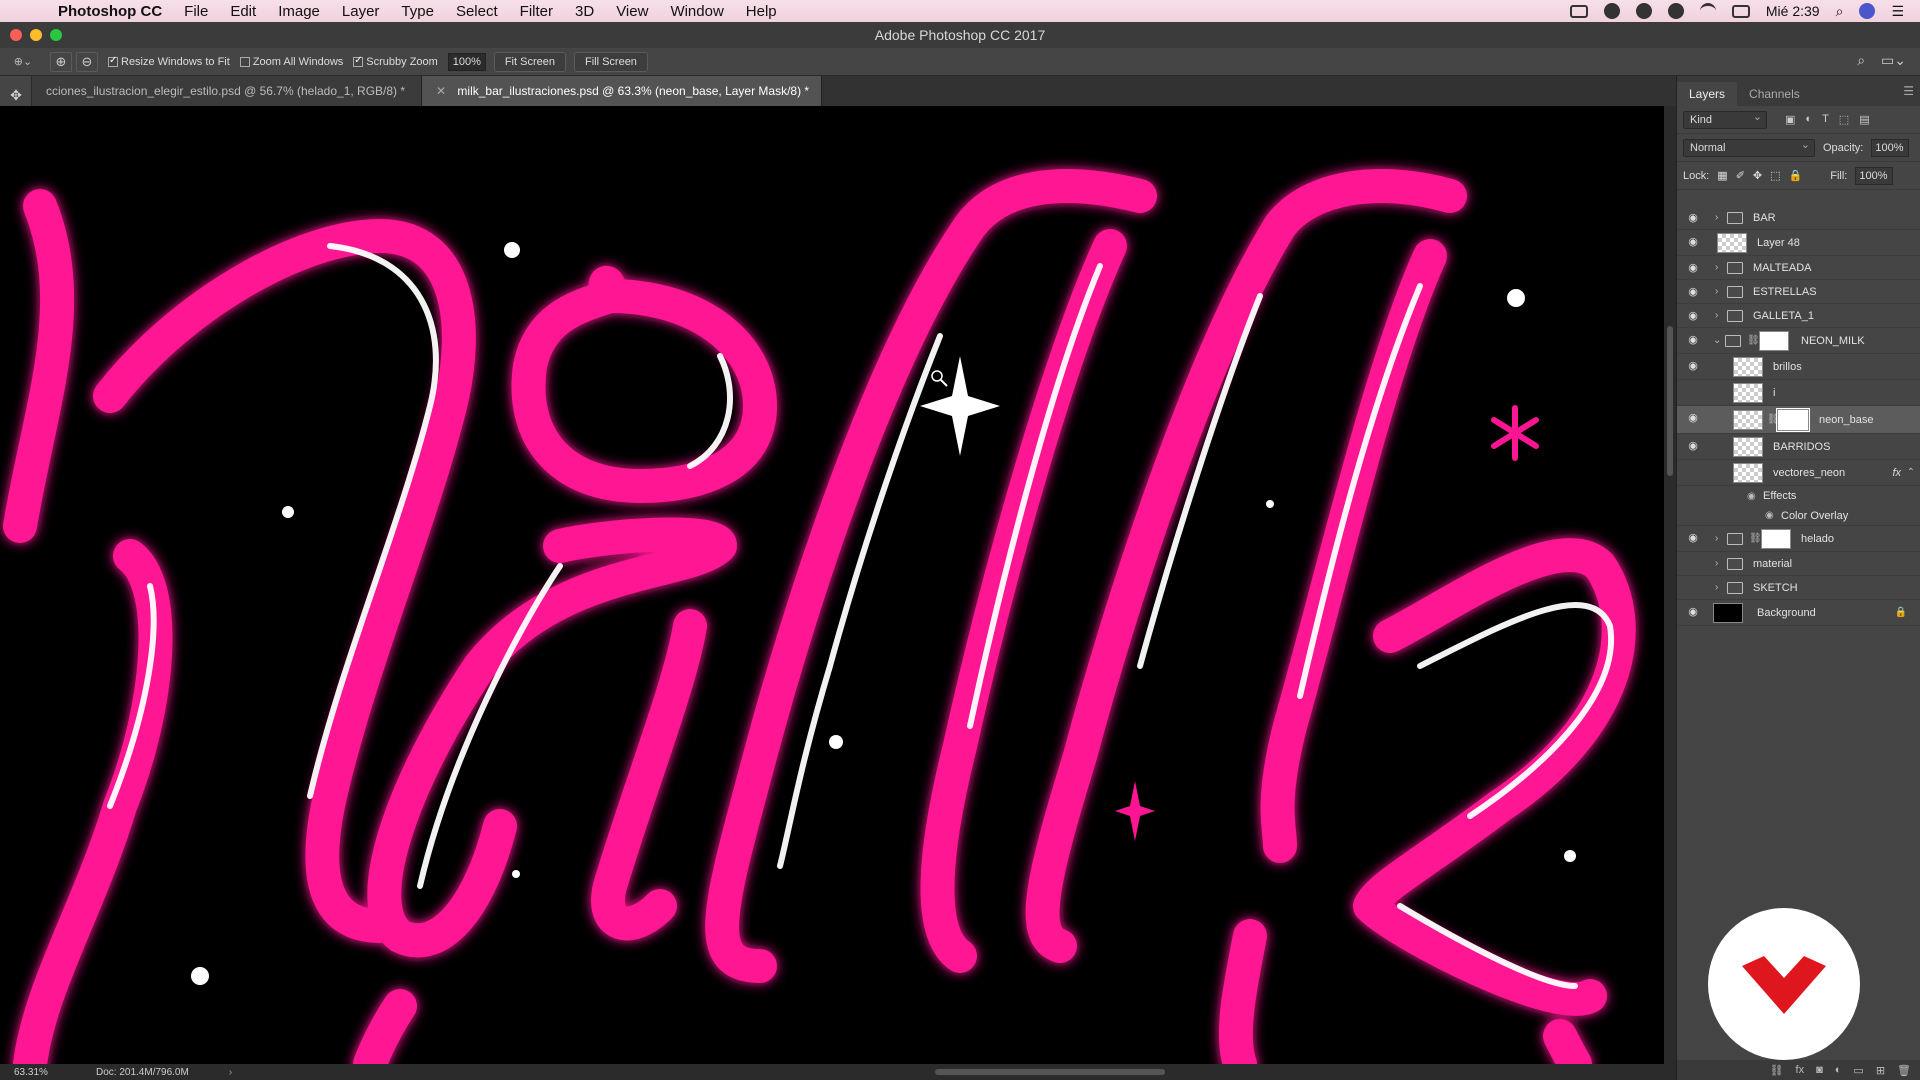  Describe the element at coordinates (16, 35) in the screenshot. I see `window-close-button` at that location.